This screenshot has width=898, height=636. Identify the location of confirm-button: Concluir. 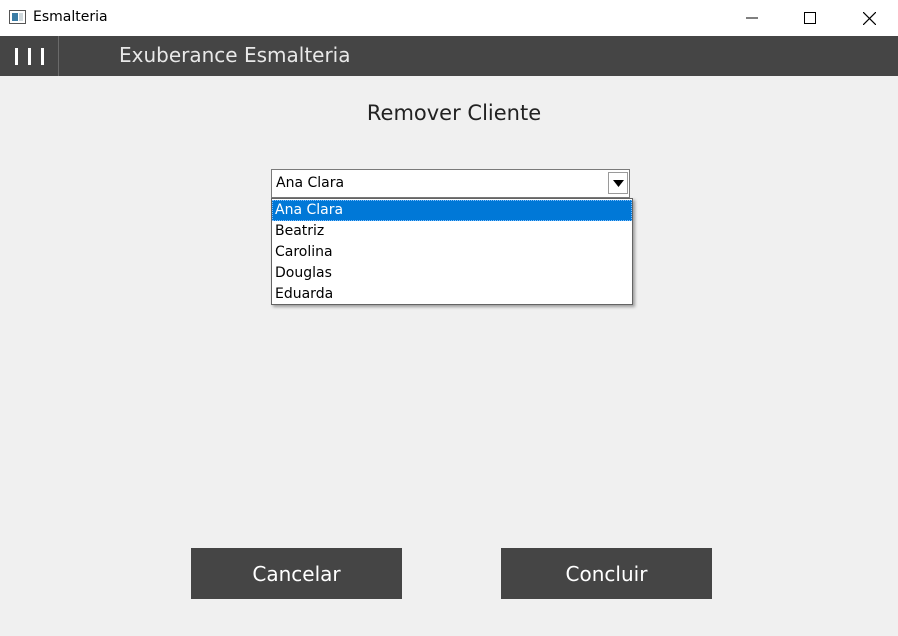
(606, 573).